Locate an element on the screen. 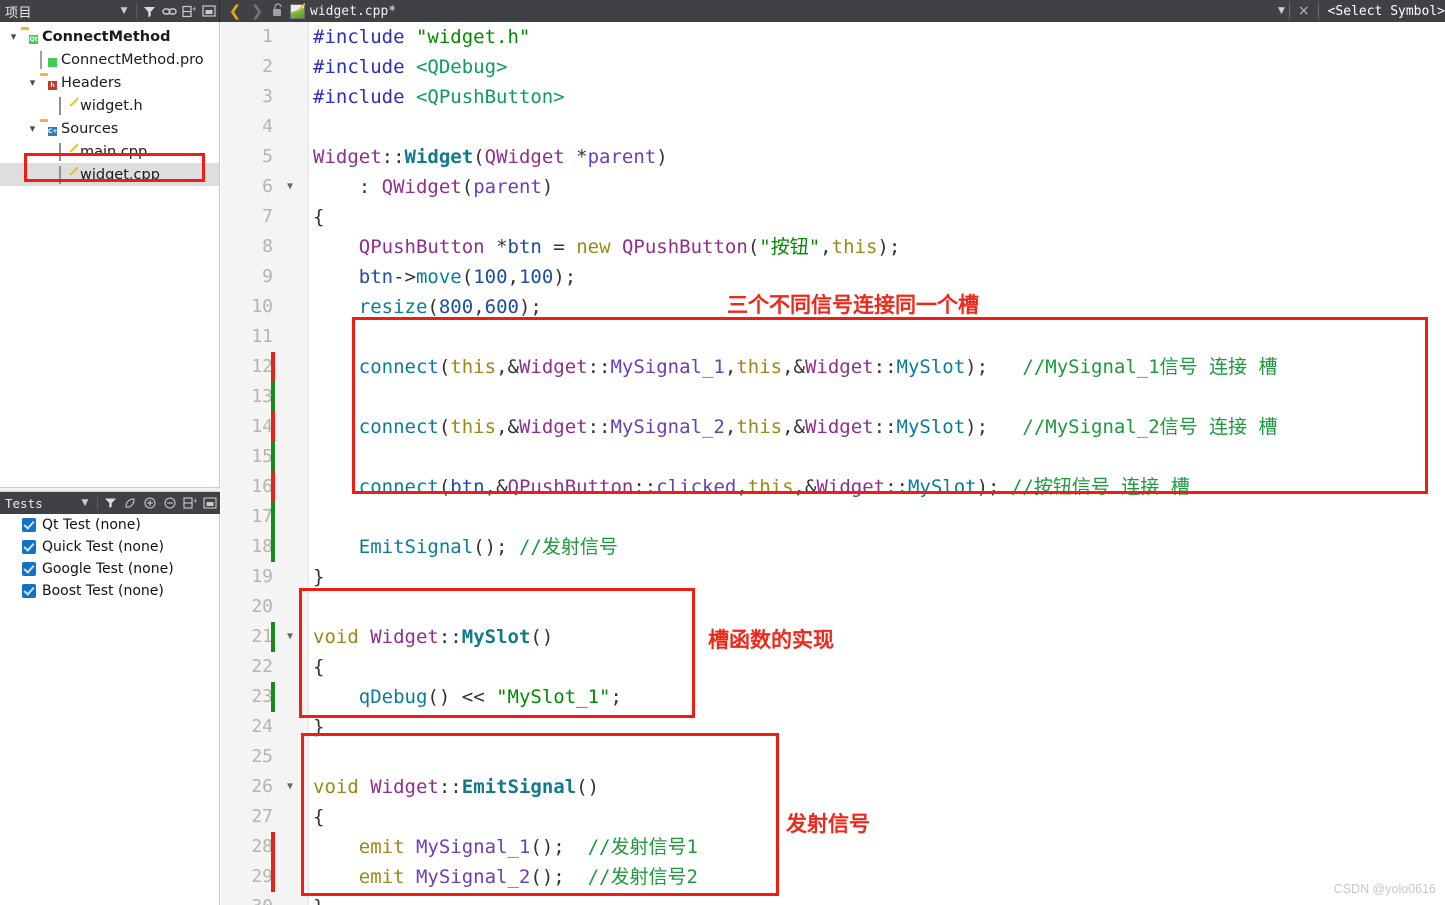  line-number: 22 is located at coordinates (262, 666).